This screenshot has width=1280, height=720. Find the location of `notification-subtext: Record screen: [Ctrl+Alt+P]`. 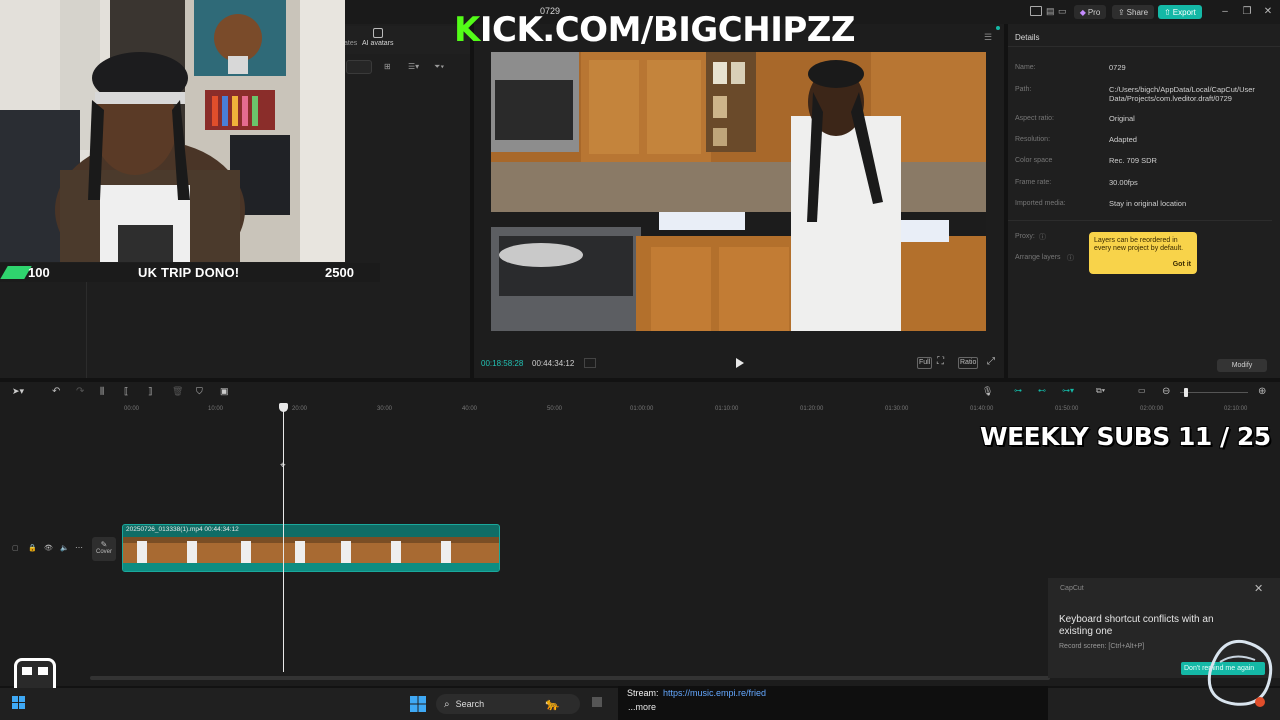

notification-subtext: Record screen: [Ctrl+Alt+P] is located at coordinates (1102, 646).